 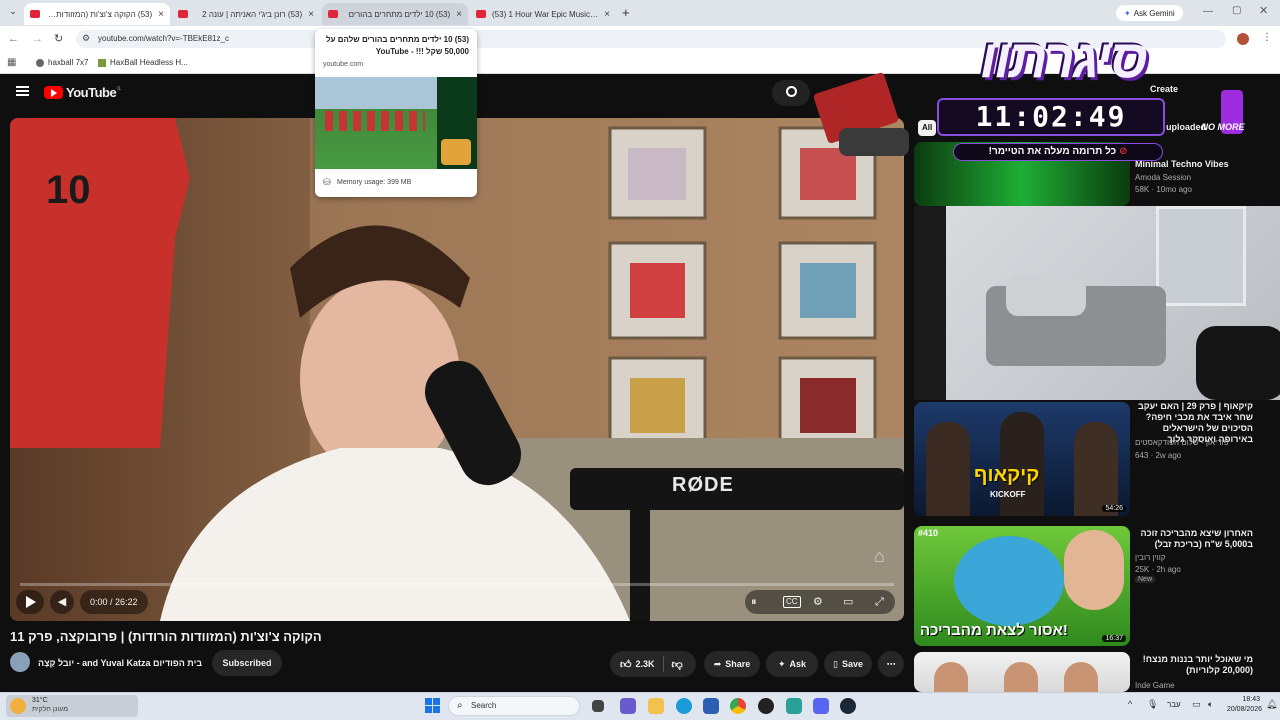 What do you see at coordinates (1064, 59) in the screenshot?
I see `overlay-logo-text: סיגרתוו` at bounding box center [1064, 59].